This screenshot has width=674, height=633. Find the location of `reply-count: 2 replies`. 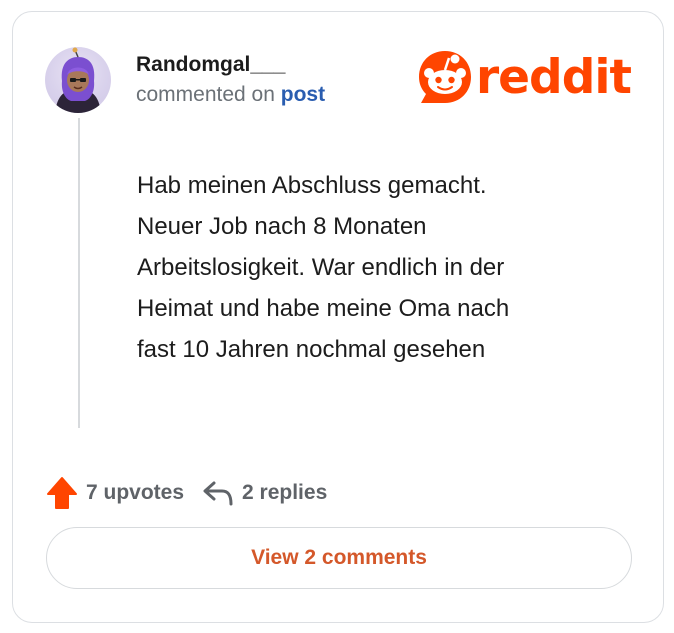

reply-count: 2 replies is located at coordinates (284, 493).